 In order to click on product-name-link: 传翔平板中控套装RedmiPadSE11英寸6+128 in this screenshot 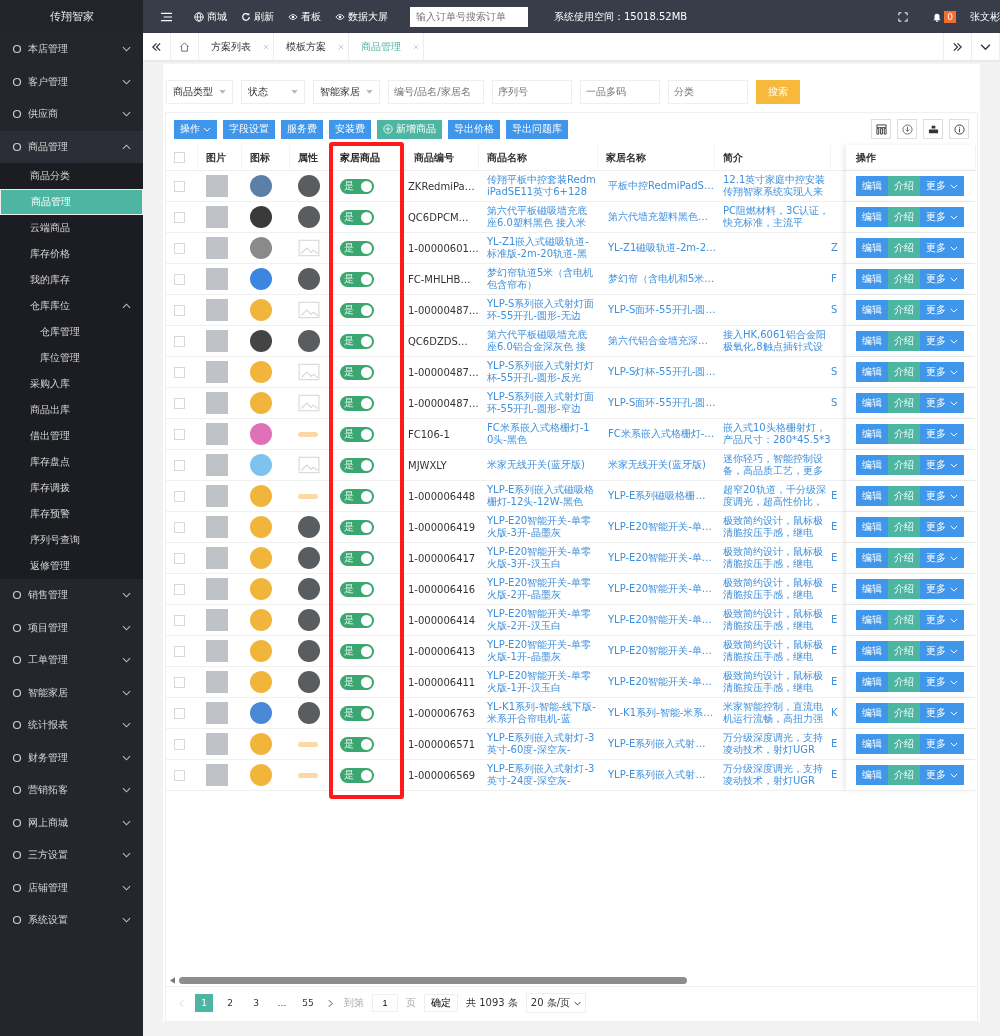, I will do `click(541, 186)`.